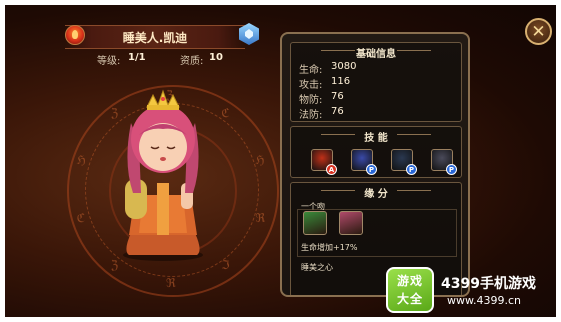 The image size is (561, 322). I want to click on watermark-url: www.4399.cn, so click(484, 300).